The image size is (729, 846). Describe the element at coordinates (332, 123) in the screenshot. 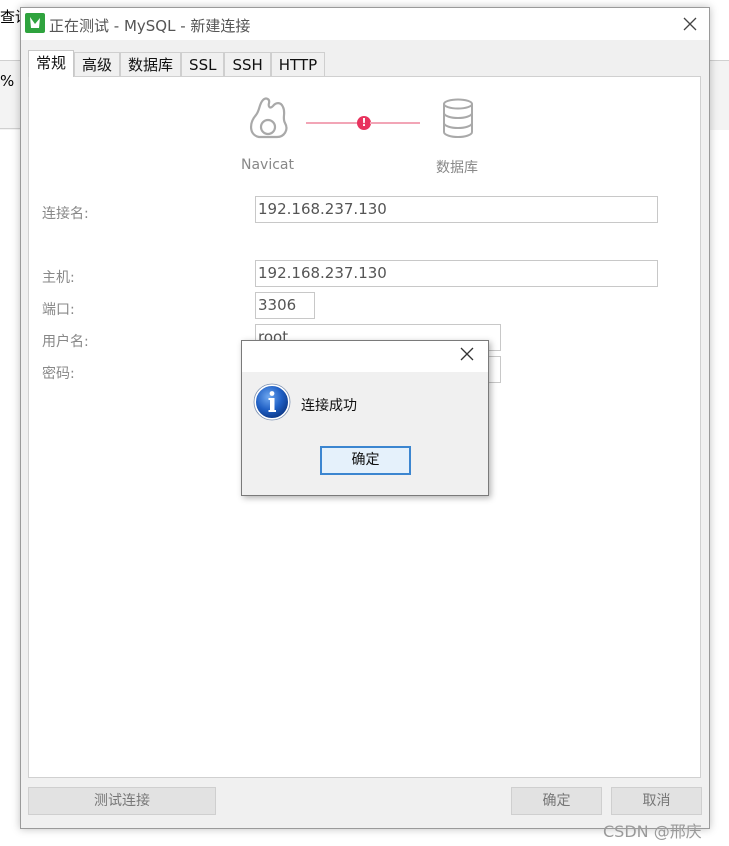

I see `flow-line-left` at that location.